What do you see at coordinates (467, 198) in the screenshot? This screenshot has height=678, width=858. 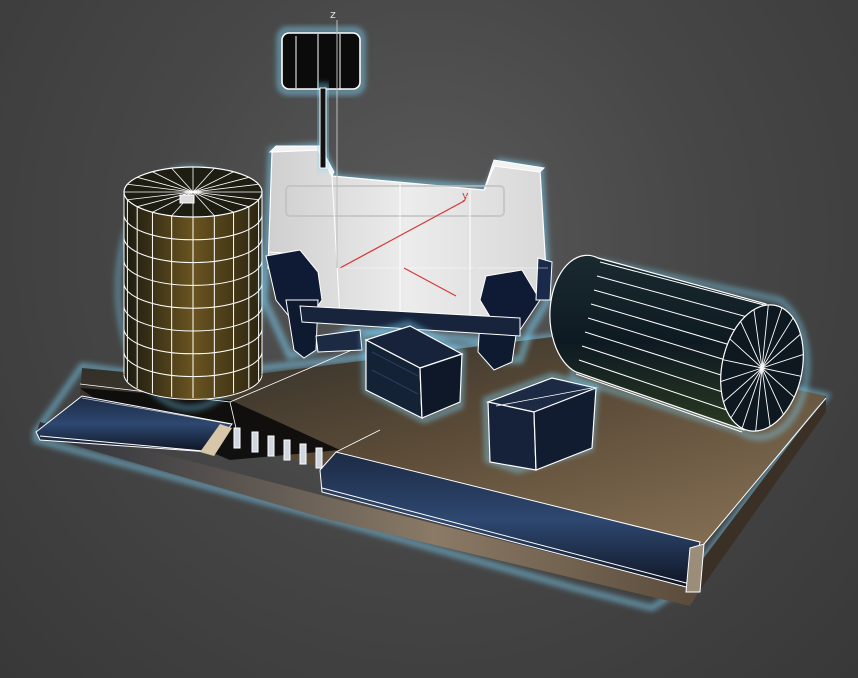 I see `local-gizmo-z-label: z` at bounding box center [467, 198].